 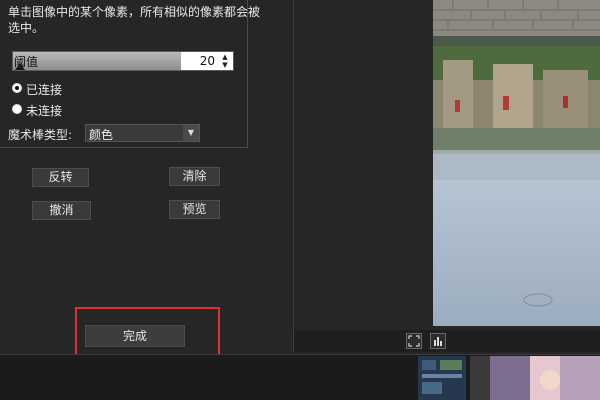 What do you see at coordinates (134, 20) in the screenshot?
I see `instruction-text: 单击图像中的某个像素，所有相似的像素都会被选中。` at bounding box center [134, 20].